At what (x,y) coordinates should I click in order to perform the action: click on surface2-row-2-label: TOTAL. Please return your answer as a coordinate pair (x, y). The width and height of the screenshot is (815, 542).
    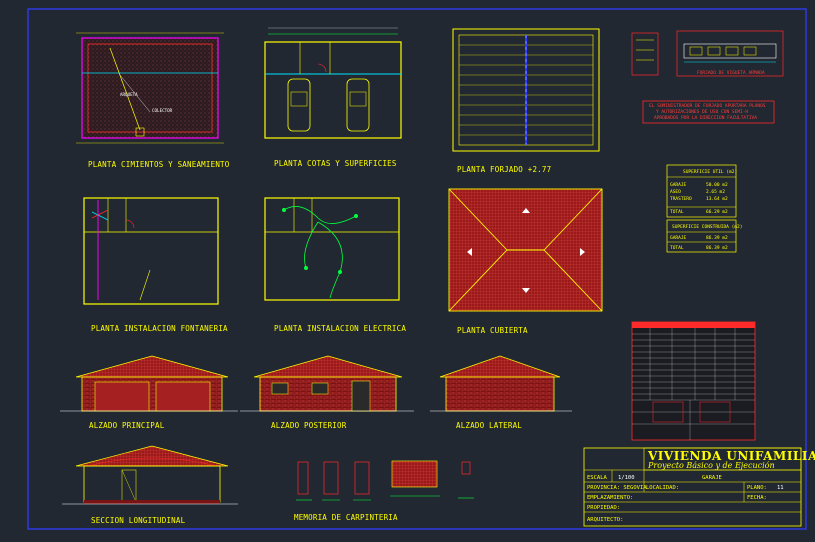
    Looking at the image, I should click on (677, 248).